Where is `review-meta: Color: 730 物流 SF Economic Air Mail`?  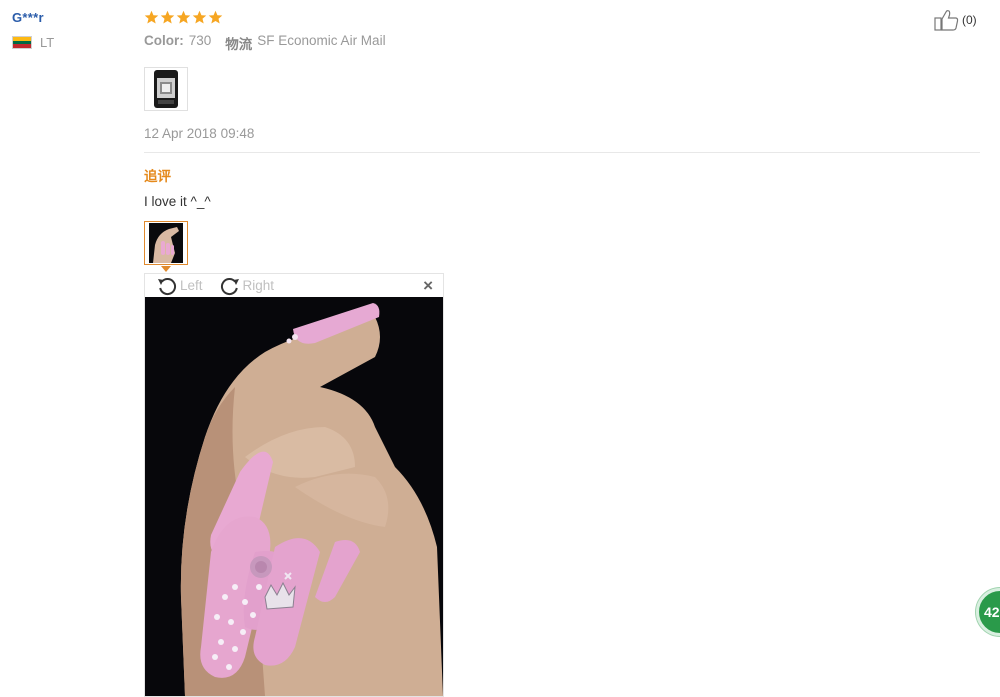 review-meta: Color: 730 物流 SF Economic Air Mail is located at coordinates (562, 43).